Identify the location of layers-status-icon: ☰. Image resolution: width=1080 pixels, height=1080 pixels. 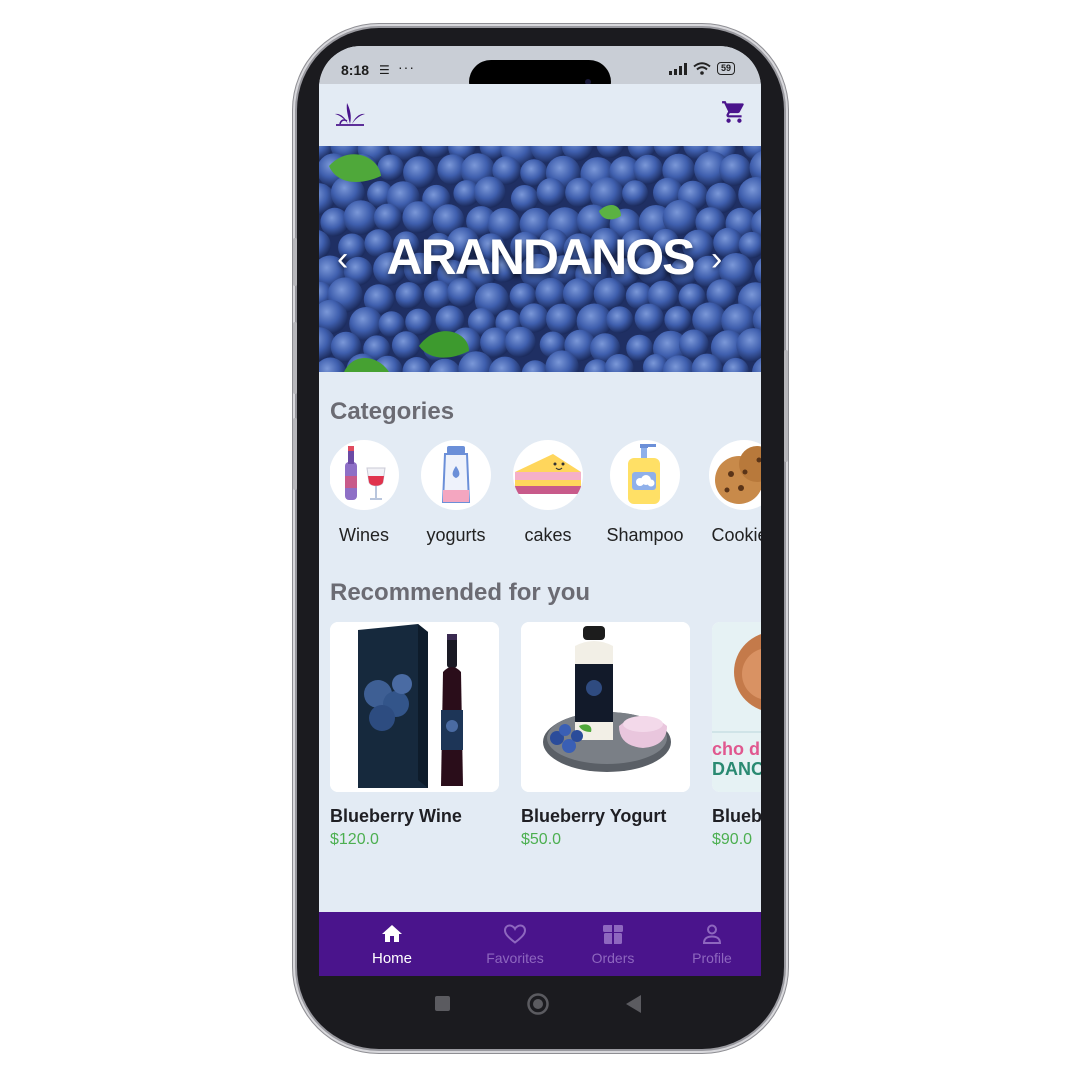
(384, 70).